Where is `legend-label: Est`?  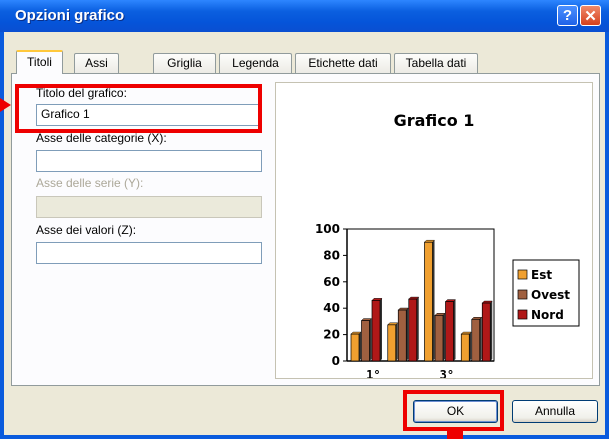 legend-label: Est is located at coordinates (541, 275).